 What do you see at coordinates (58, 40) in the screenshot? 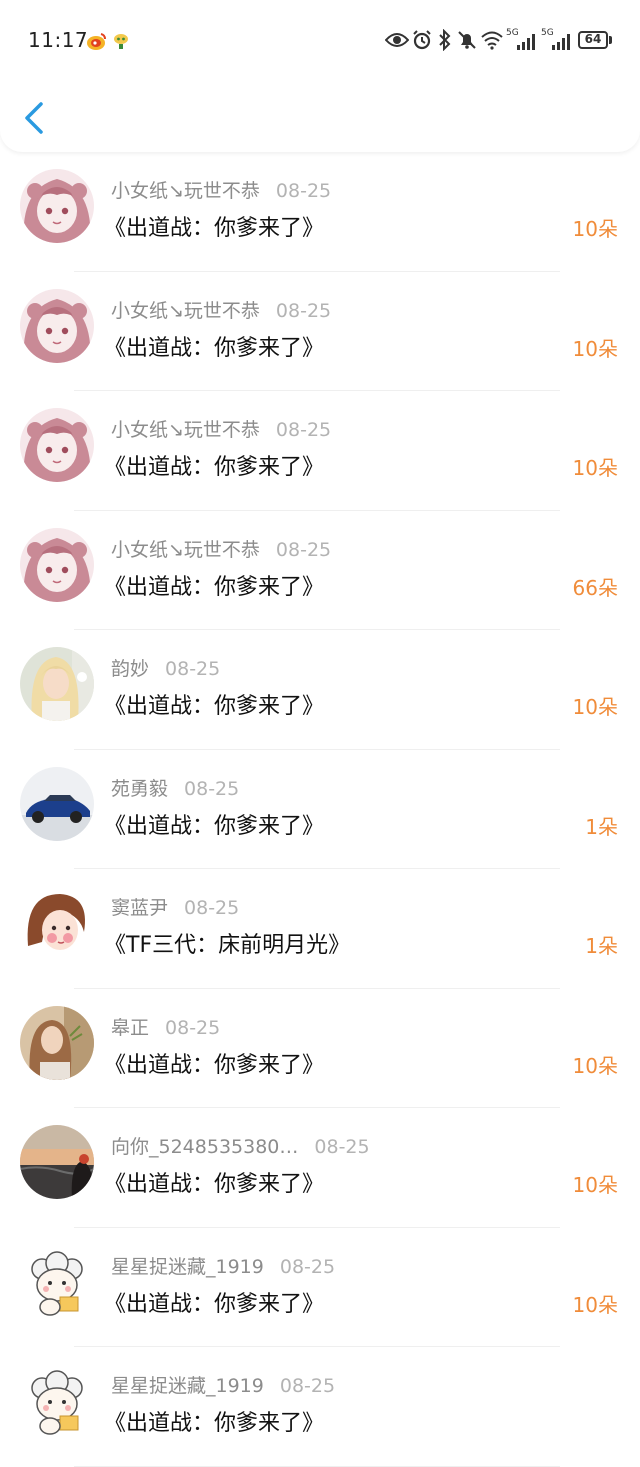
I see `status-time: 11:17` at bounding box center [58, 40].